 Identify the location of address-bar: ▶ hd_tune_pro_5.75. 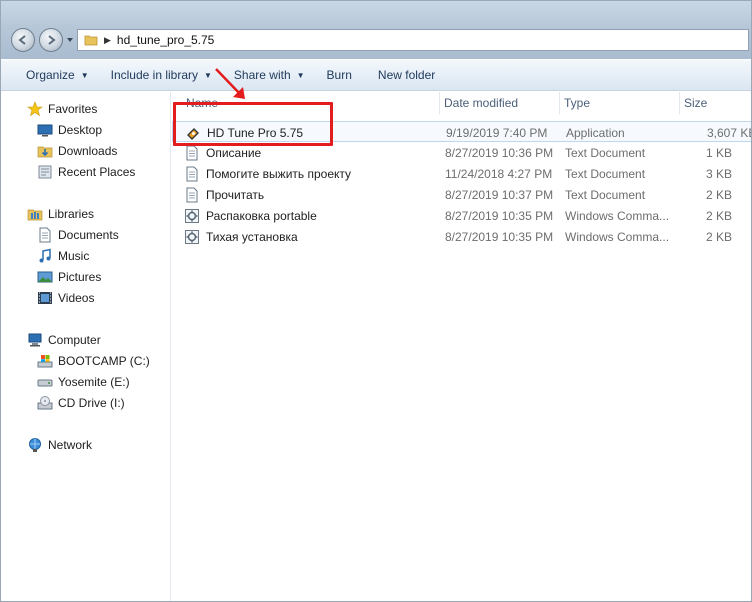
(413, 40).